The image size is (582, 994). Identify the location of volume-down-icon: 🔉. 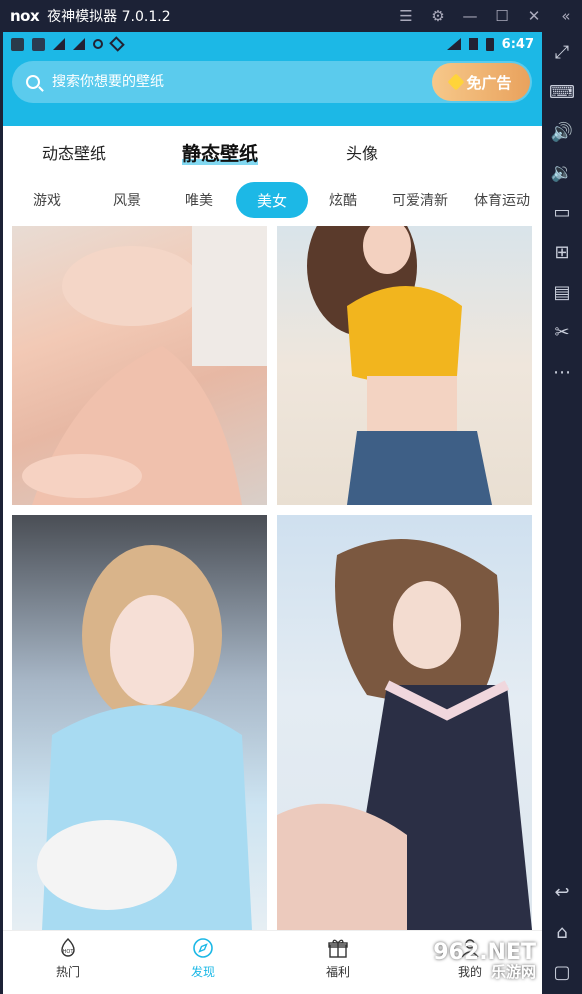
(562, 172).